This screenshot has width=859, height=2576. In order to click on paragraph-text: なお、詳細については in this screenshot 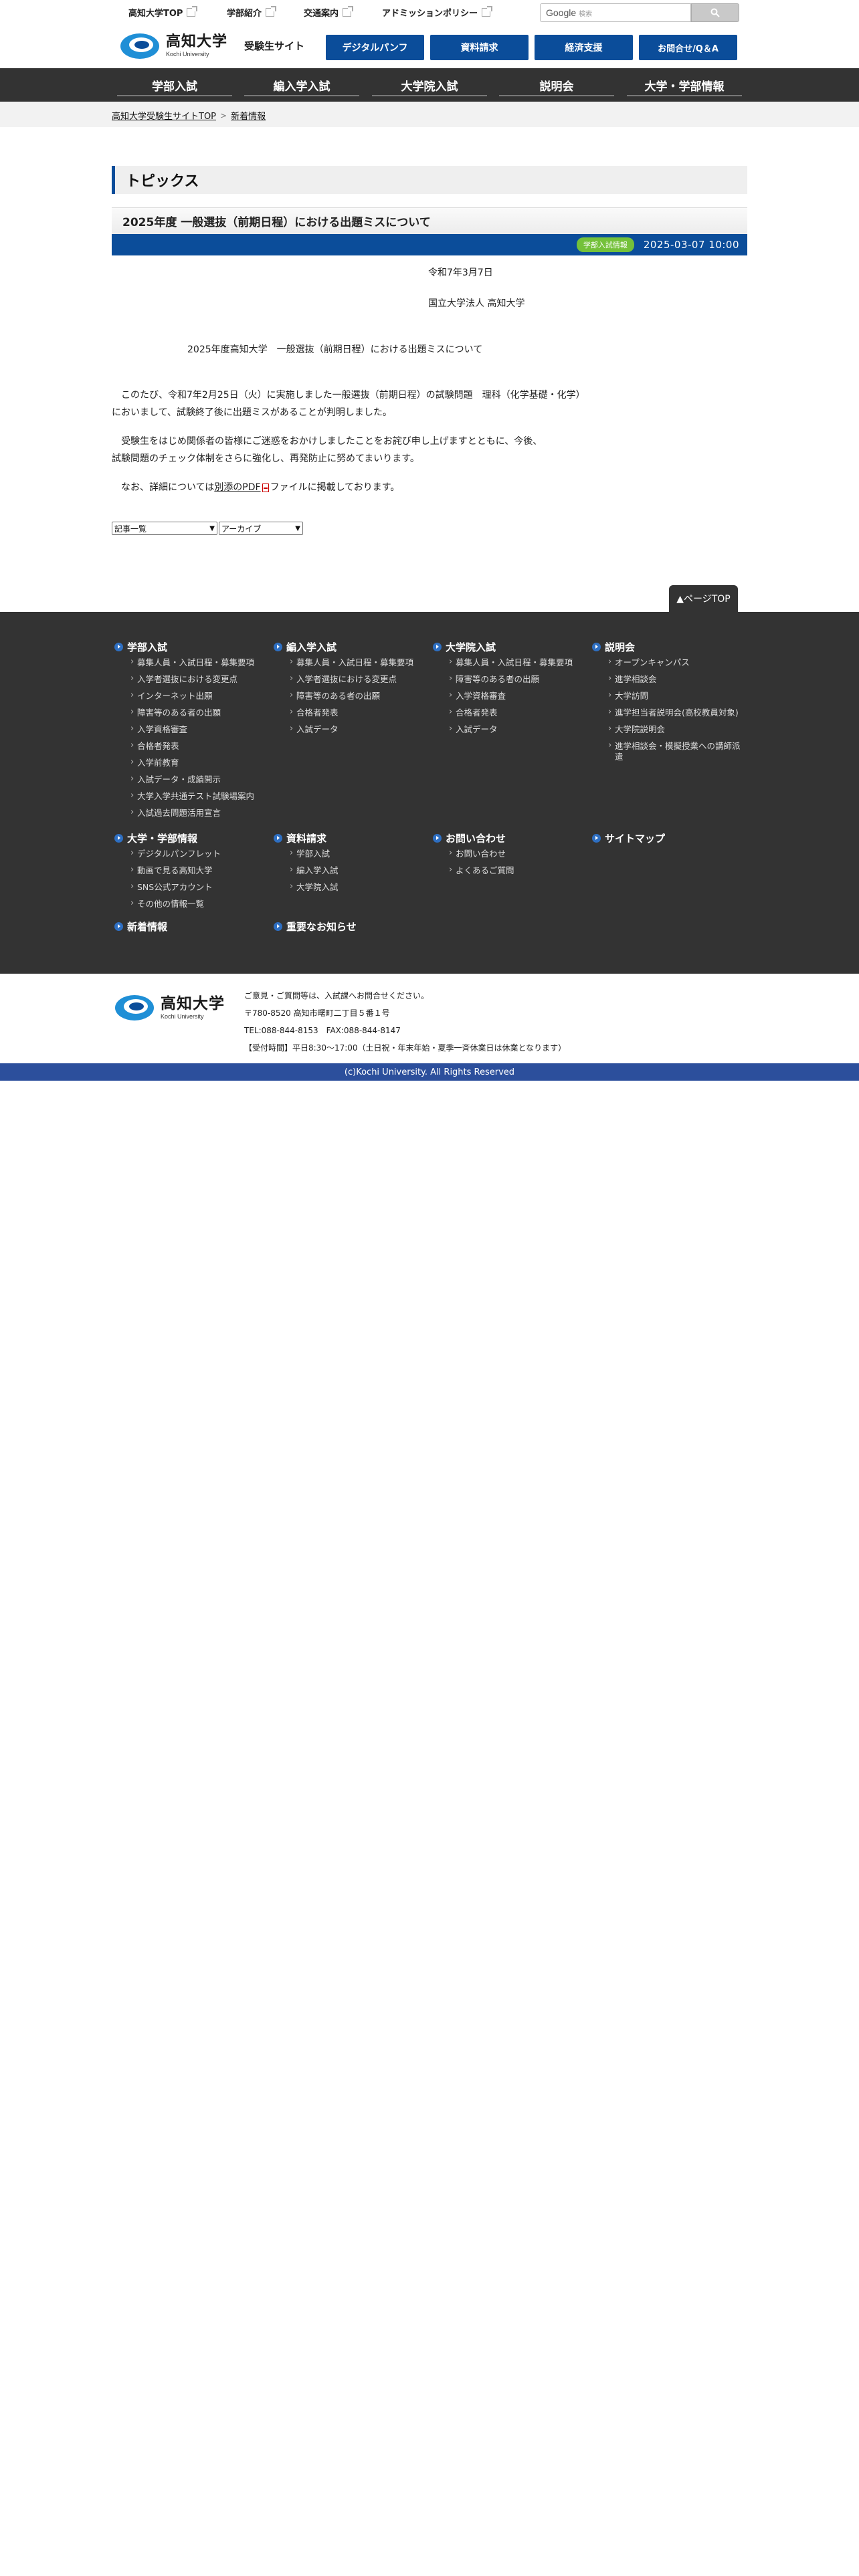, I will do `click(163, 488)`.